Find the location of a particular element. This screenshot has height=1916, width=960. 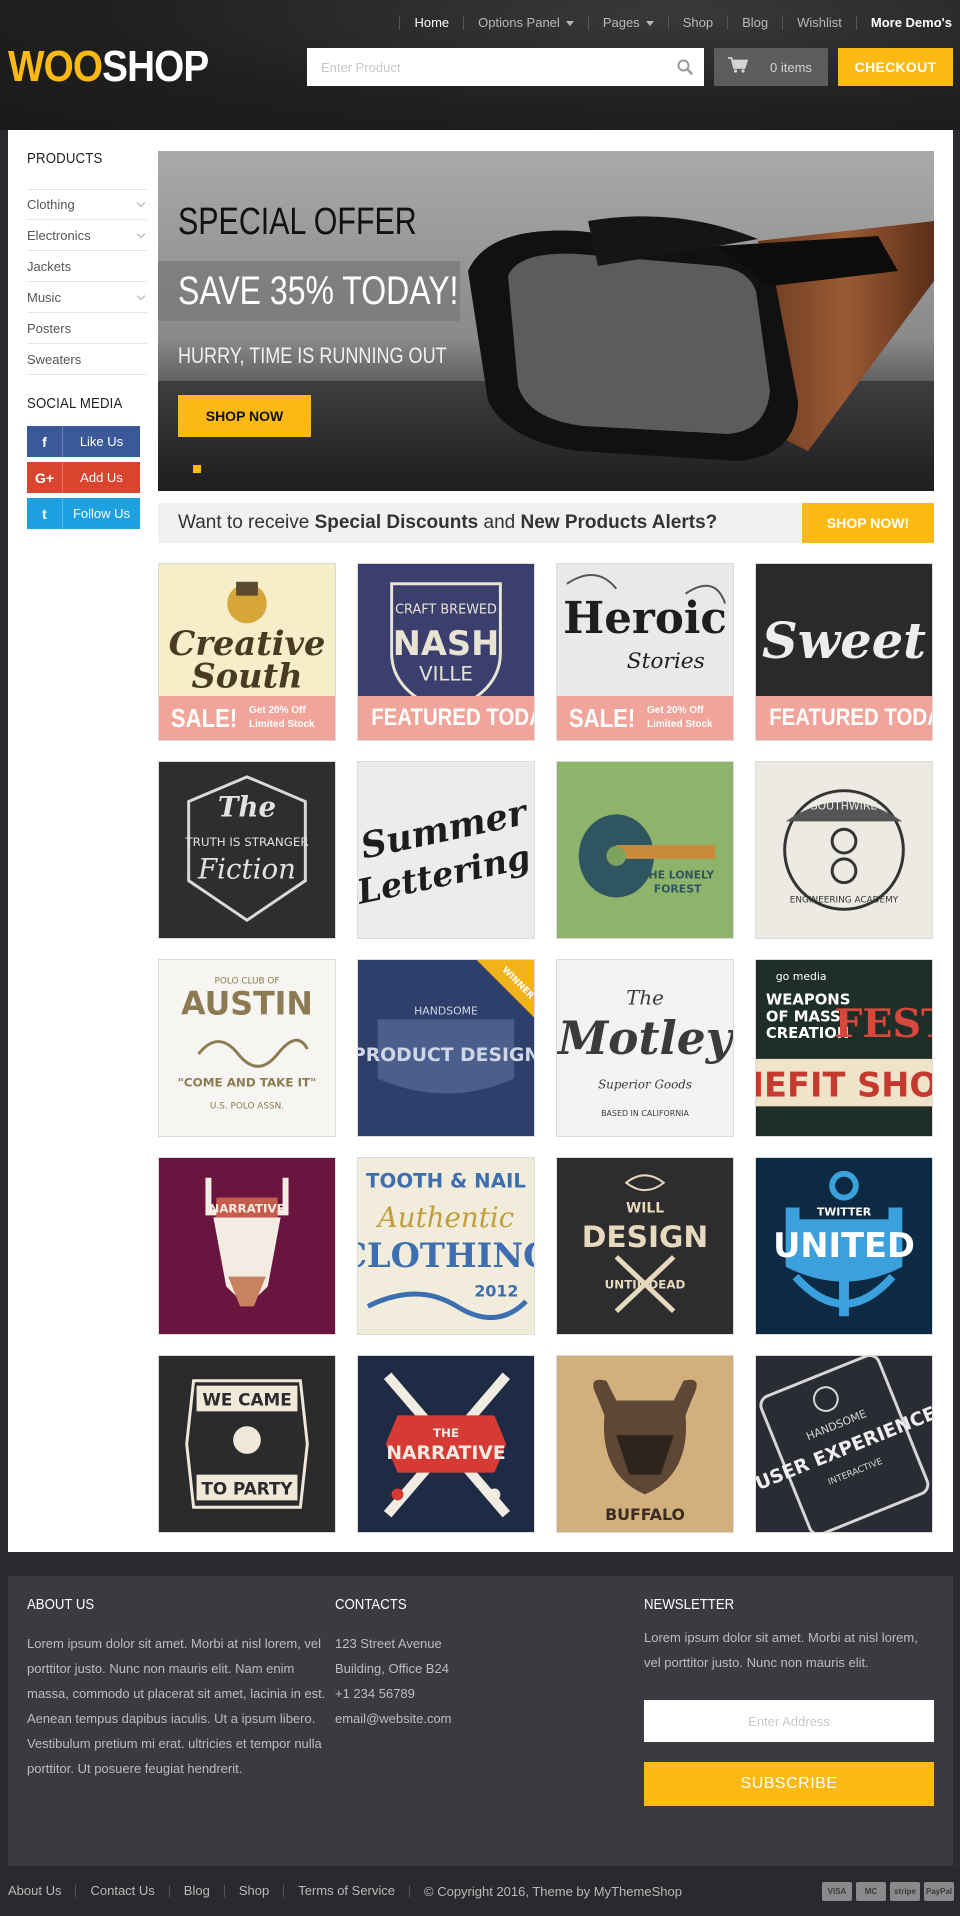

category-label: Jackets is located at coordinates (49, 266).